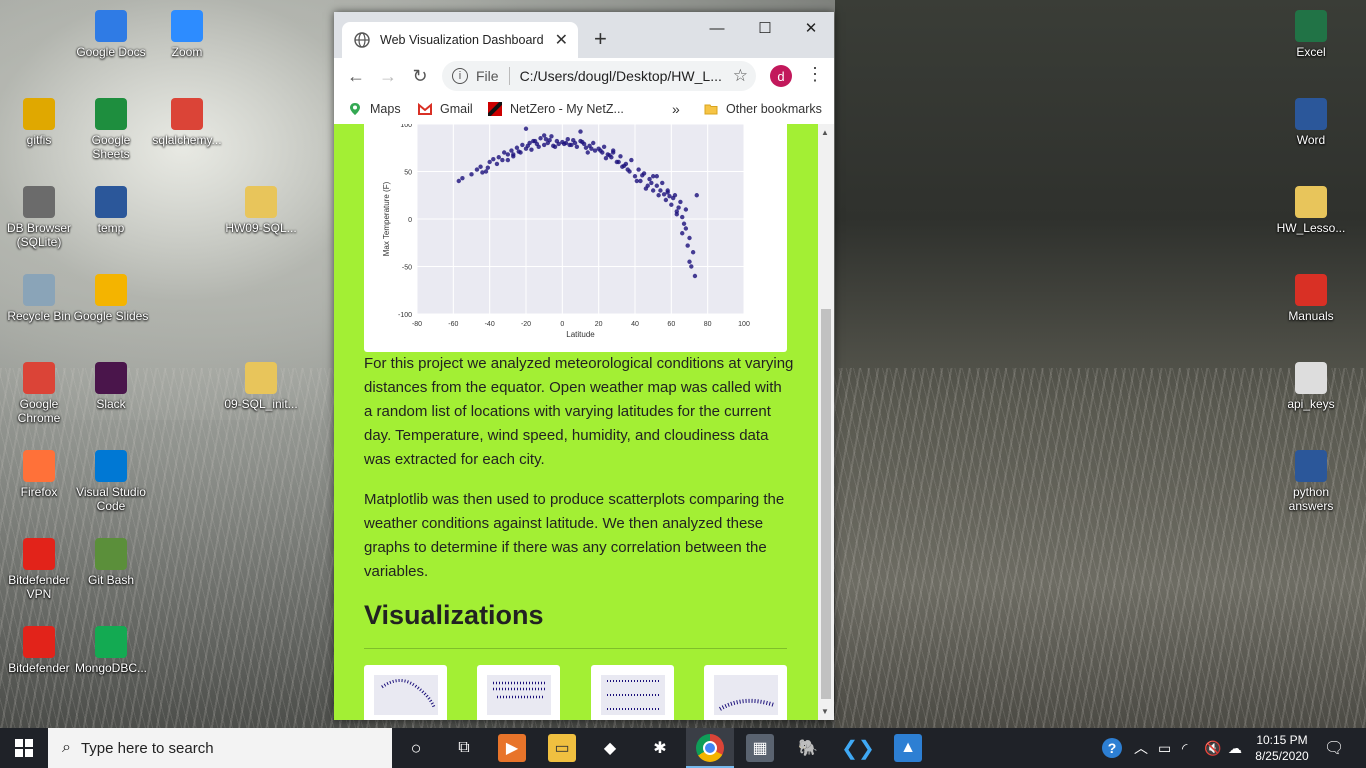  What do you see at coordinates (420, 76) in the screenshot?
I see `reload-icon: ↻` at bounding box center [420, 76].